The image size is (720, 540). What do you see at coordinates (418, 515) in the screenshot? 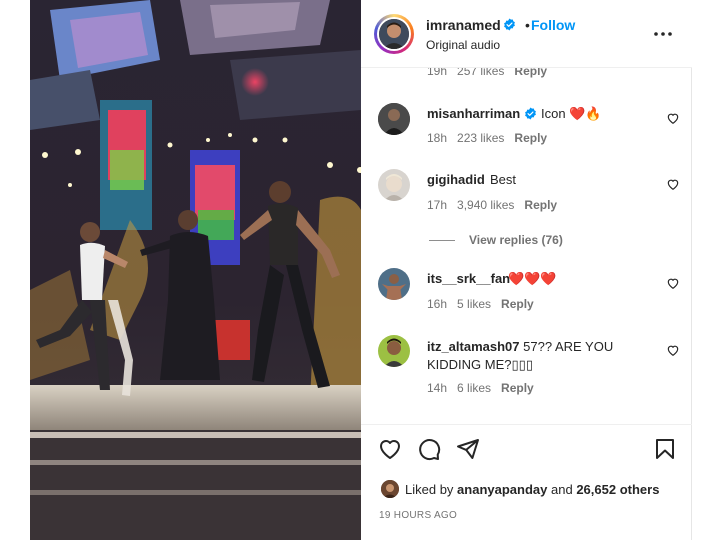
I see `post-timestamp: 19 HOURS AGO` at bounding box center [418, 515].